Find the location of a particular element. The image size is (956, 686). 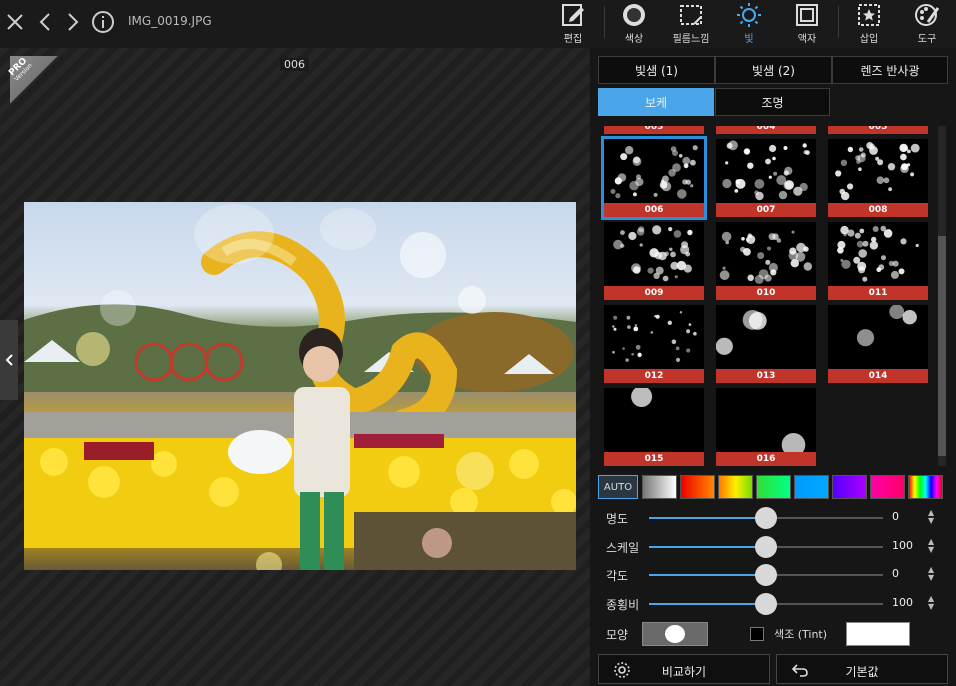

compare-button: 비교하기 is located at coordinates (684, 669).